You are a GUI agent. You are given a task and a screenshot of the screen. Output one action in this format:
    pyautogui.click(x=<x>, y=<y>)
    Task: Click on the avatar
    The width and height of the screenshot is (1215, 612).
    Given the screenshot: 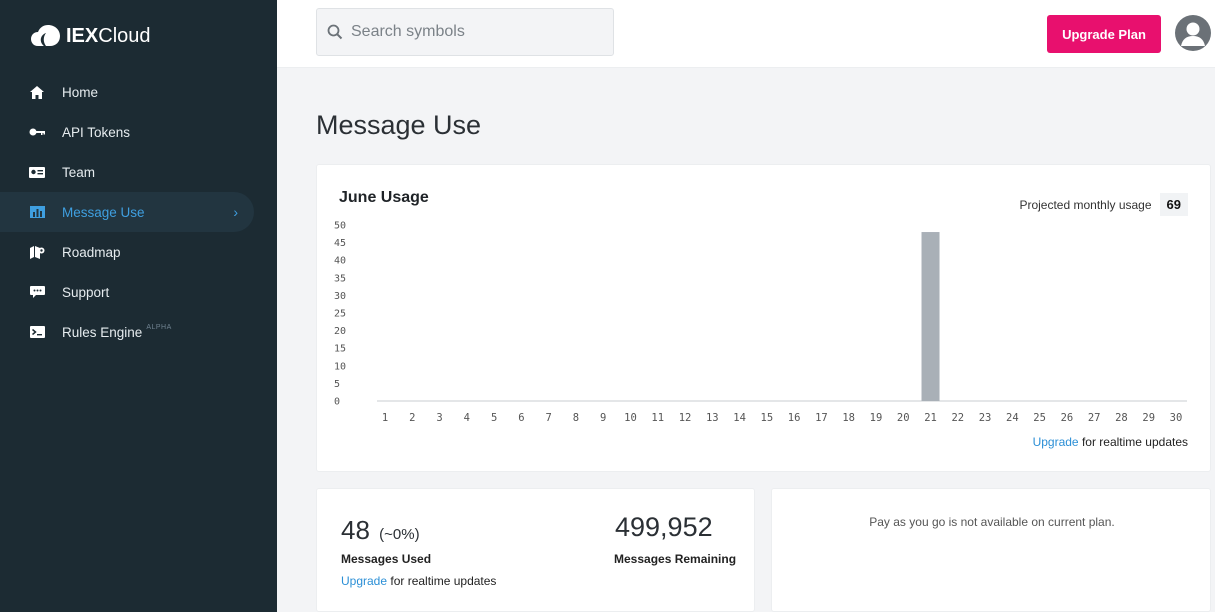 What is the action you would take?
    pyautogui.click(x=1193, y=33)
    